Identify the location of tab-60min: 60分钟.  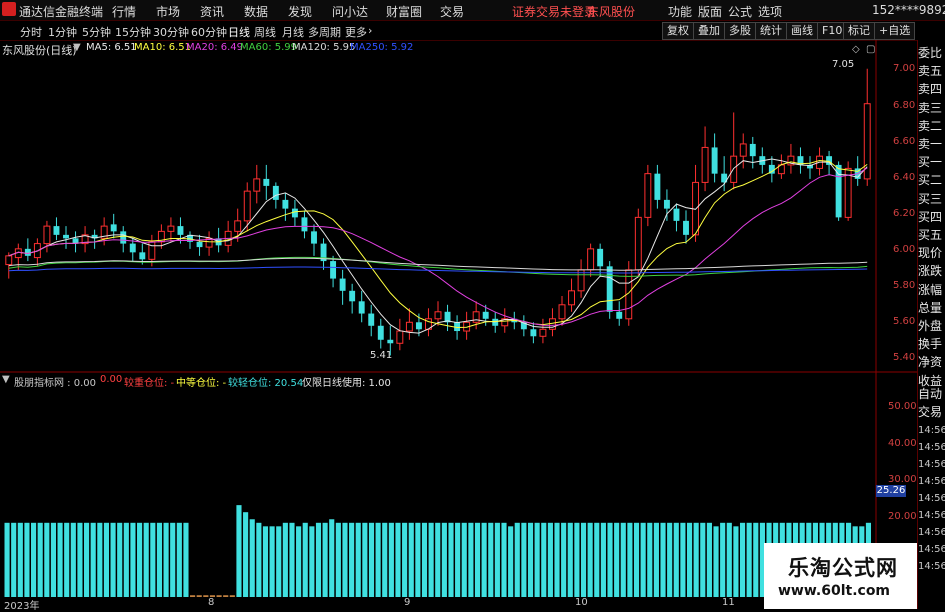
(209, 32).